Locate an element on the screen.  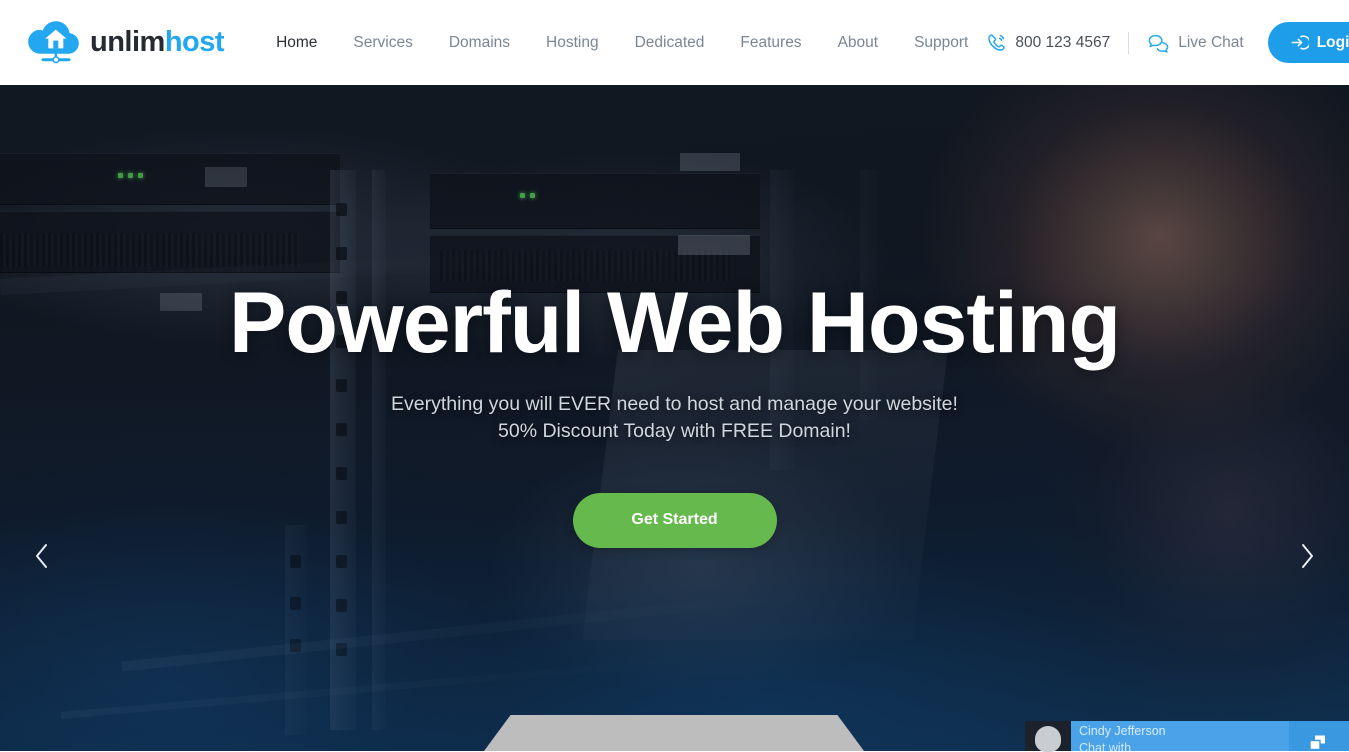
header-utilities: 800 123 4567 Live Chat Login is located at coordinates (1167, 42).